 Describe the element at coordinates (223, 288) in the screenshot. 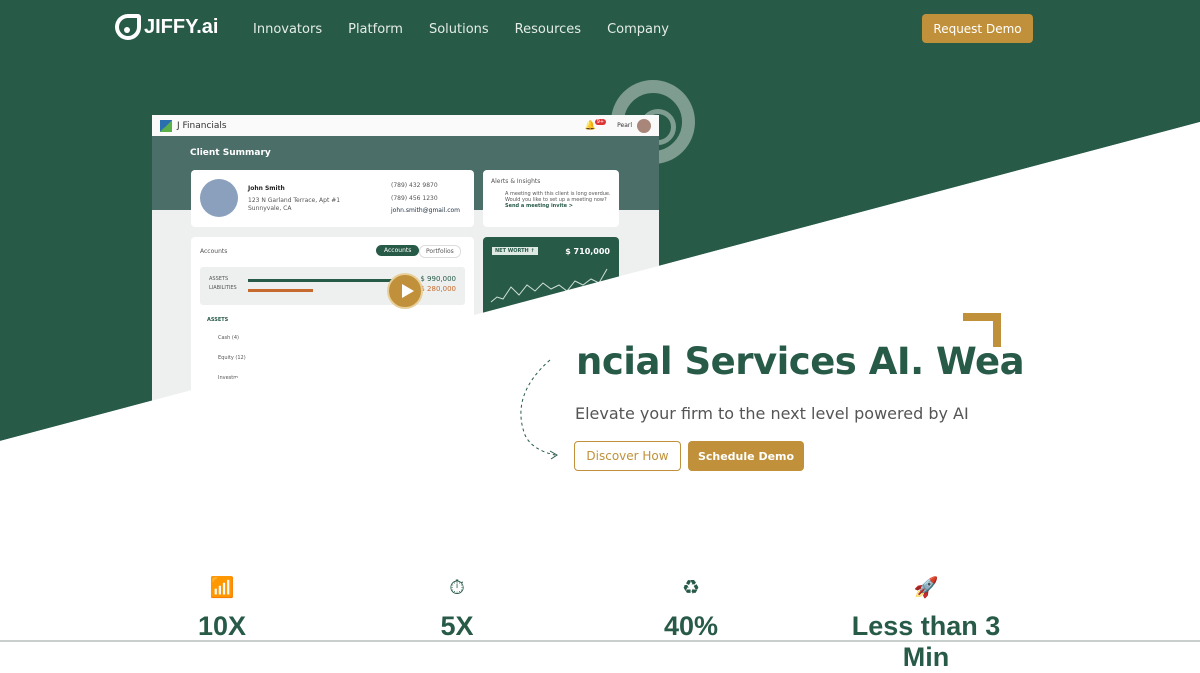

I see `liabilities-label: LIABILITIES` at that location.